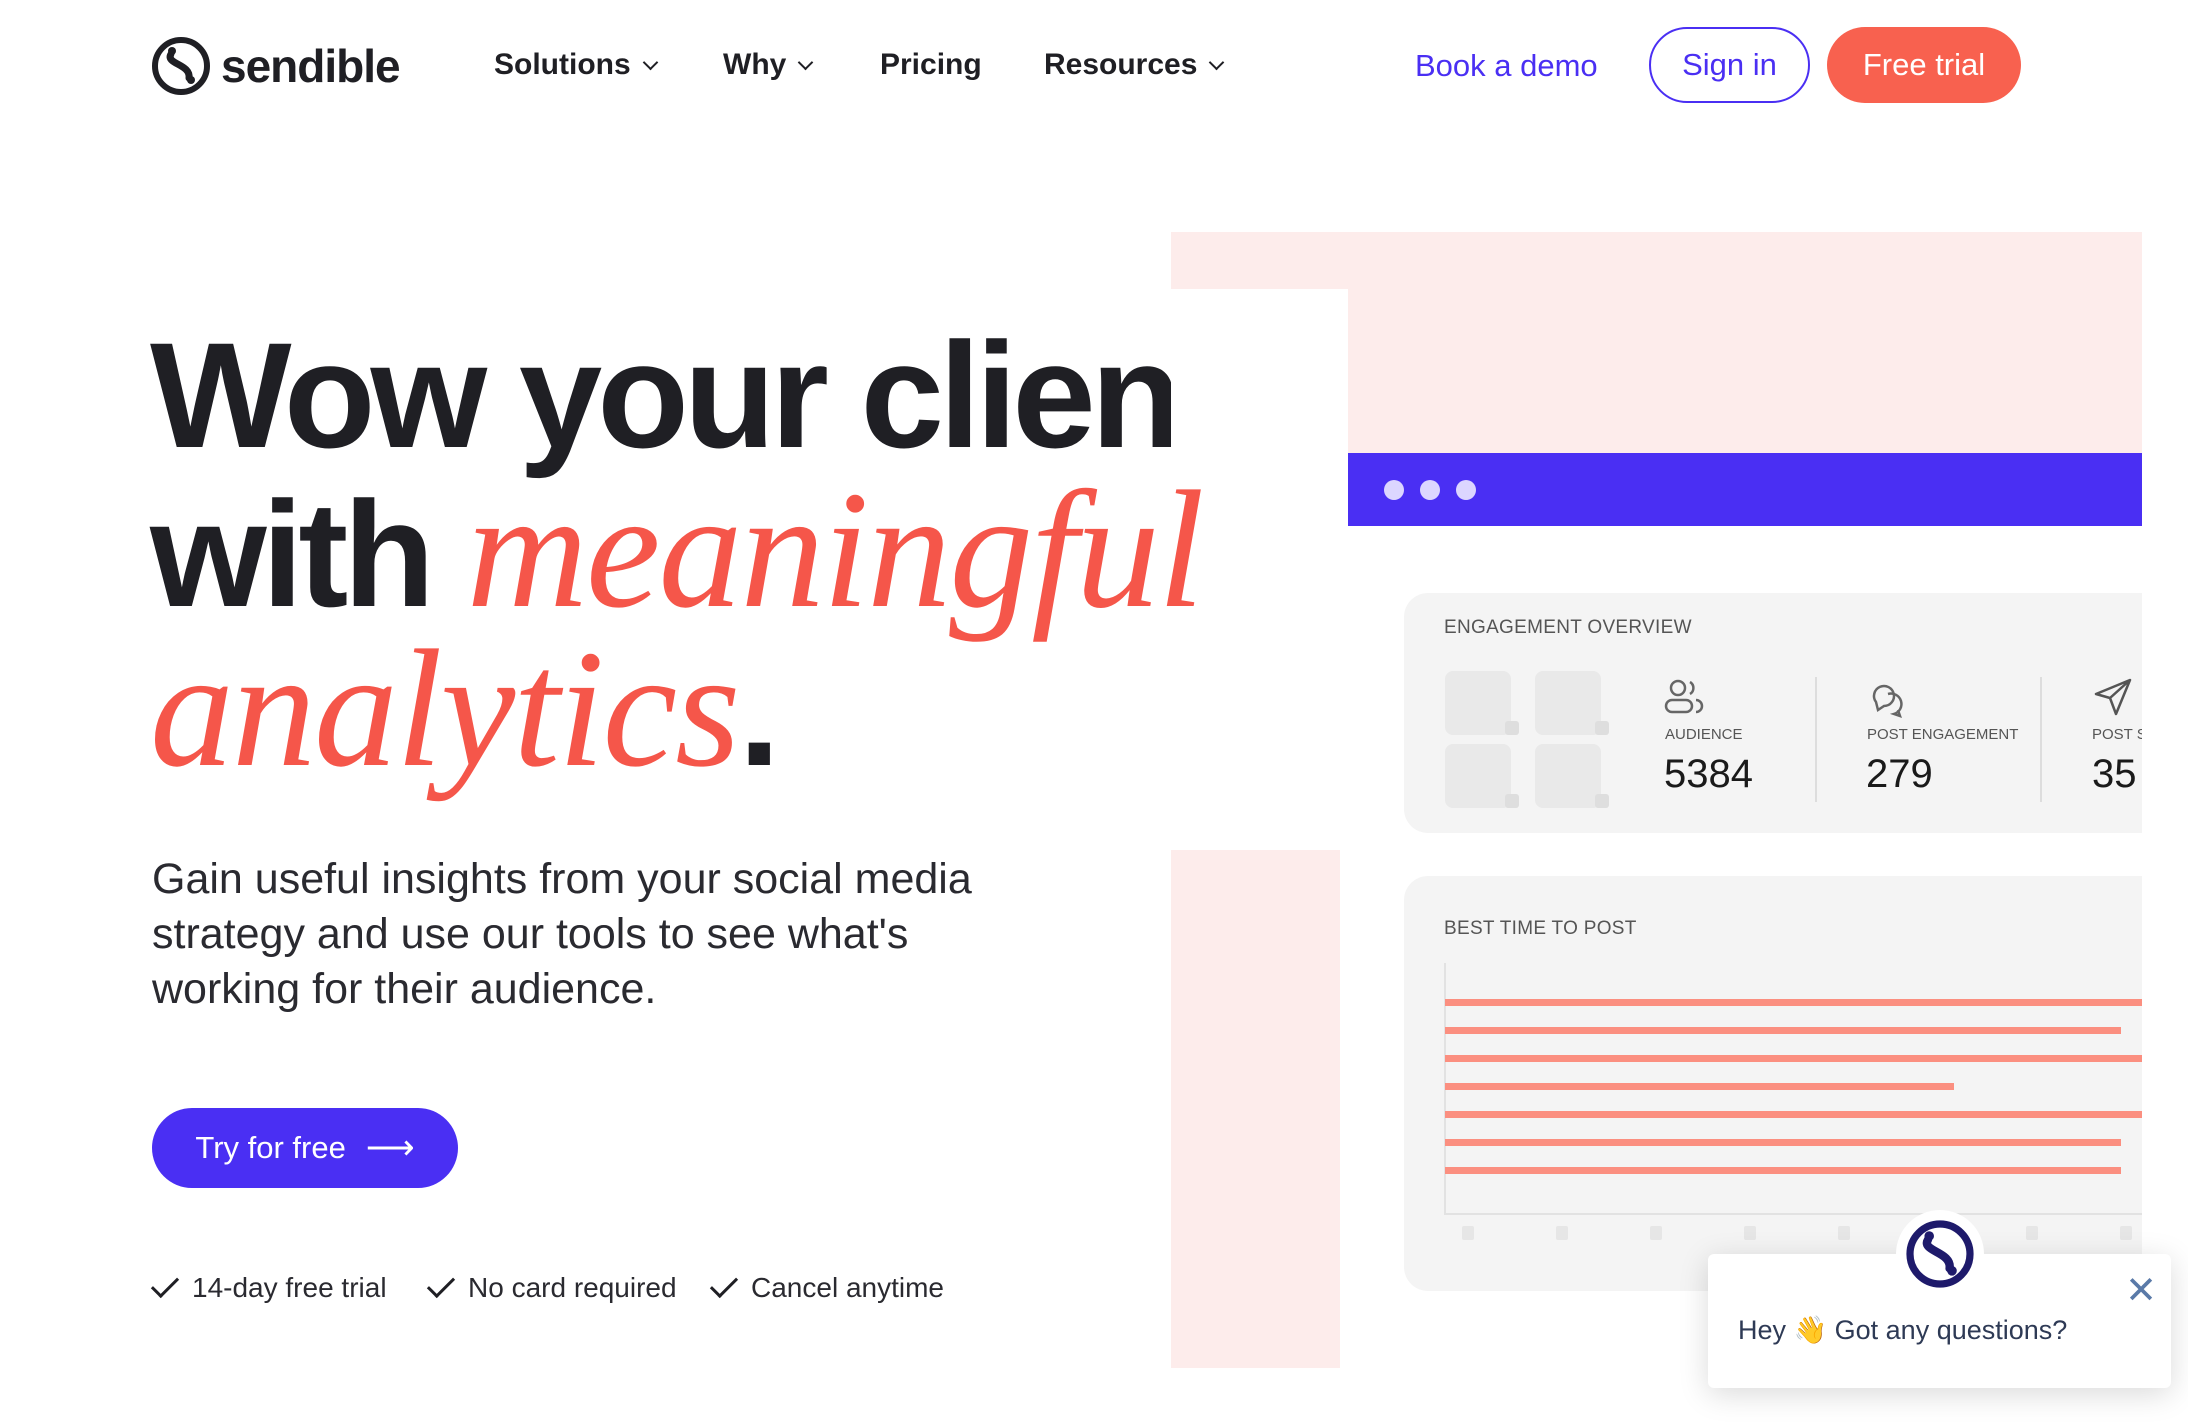 This screenshot has width=2188, height=1428. I want to click on metric-overflow-clip: POST S 35, so click(2117, 765).